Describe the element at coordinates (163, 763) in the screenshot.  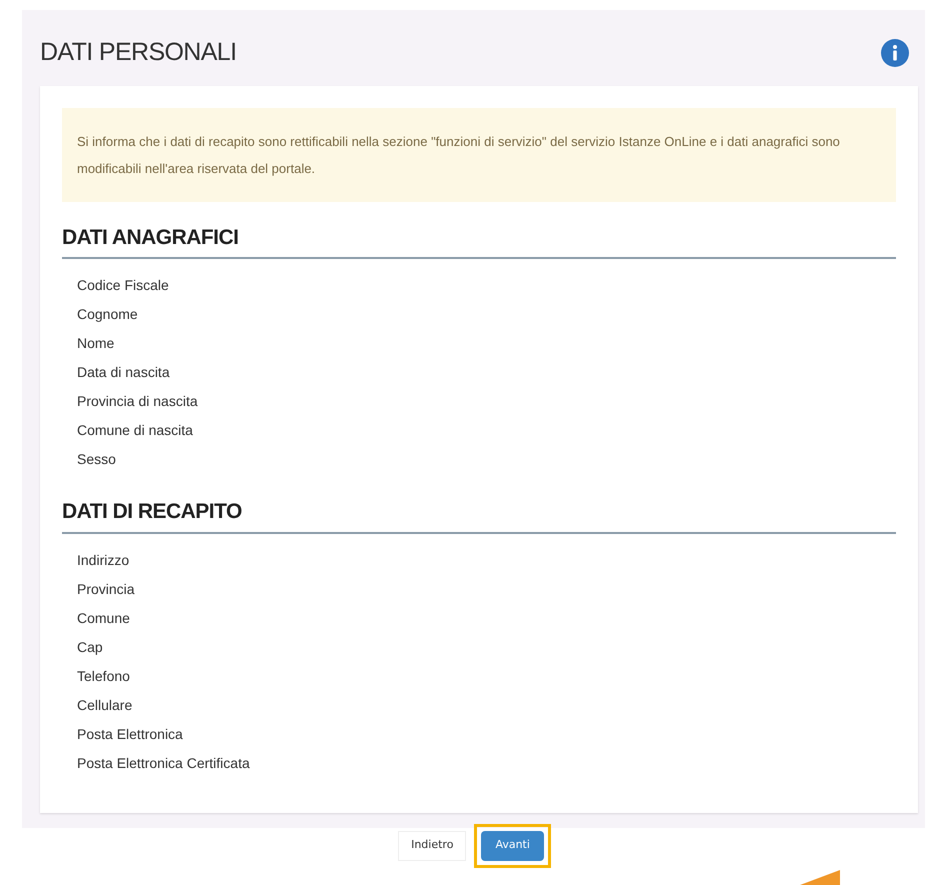
I see `field-label: Posta Elettronica Certificata` at that location.